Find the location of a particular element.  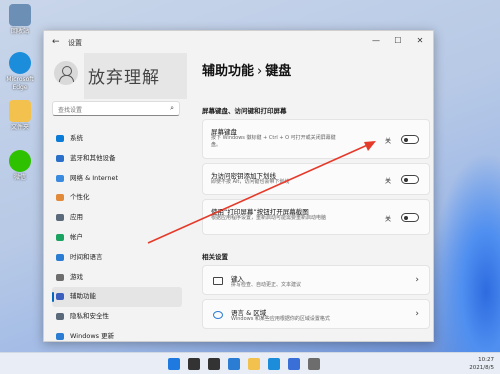

clock-time: 10:27 is located at coordinates (486, 360).